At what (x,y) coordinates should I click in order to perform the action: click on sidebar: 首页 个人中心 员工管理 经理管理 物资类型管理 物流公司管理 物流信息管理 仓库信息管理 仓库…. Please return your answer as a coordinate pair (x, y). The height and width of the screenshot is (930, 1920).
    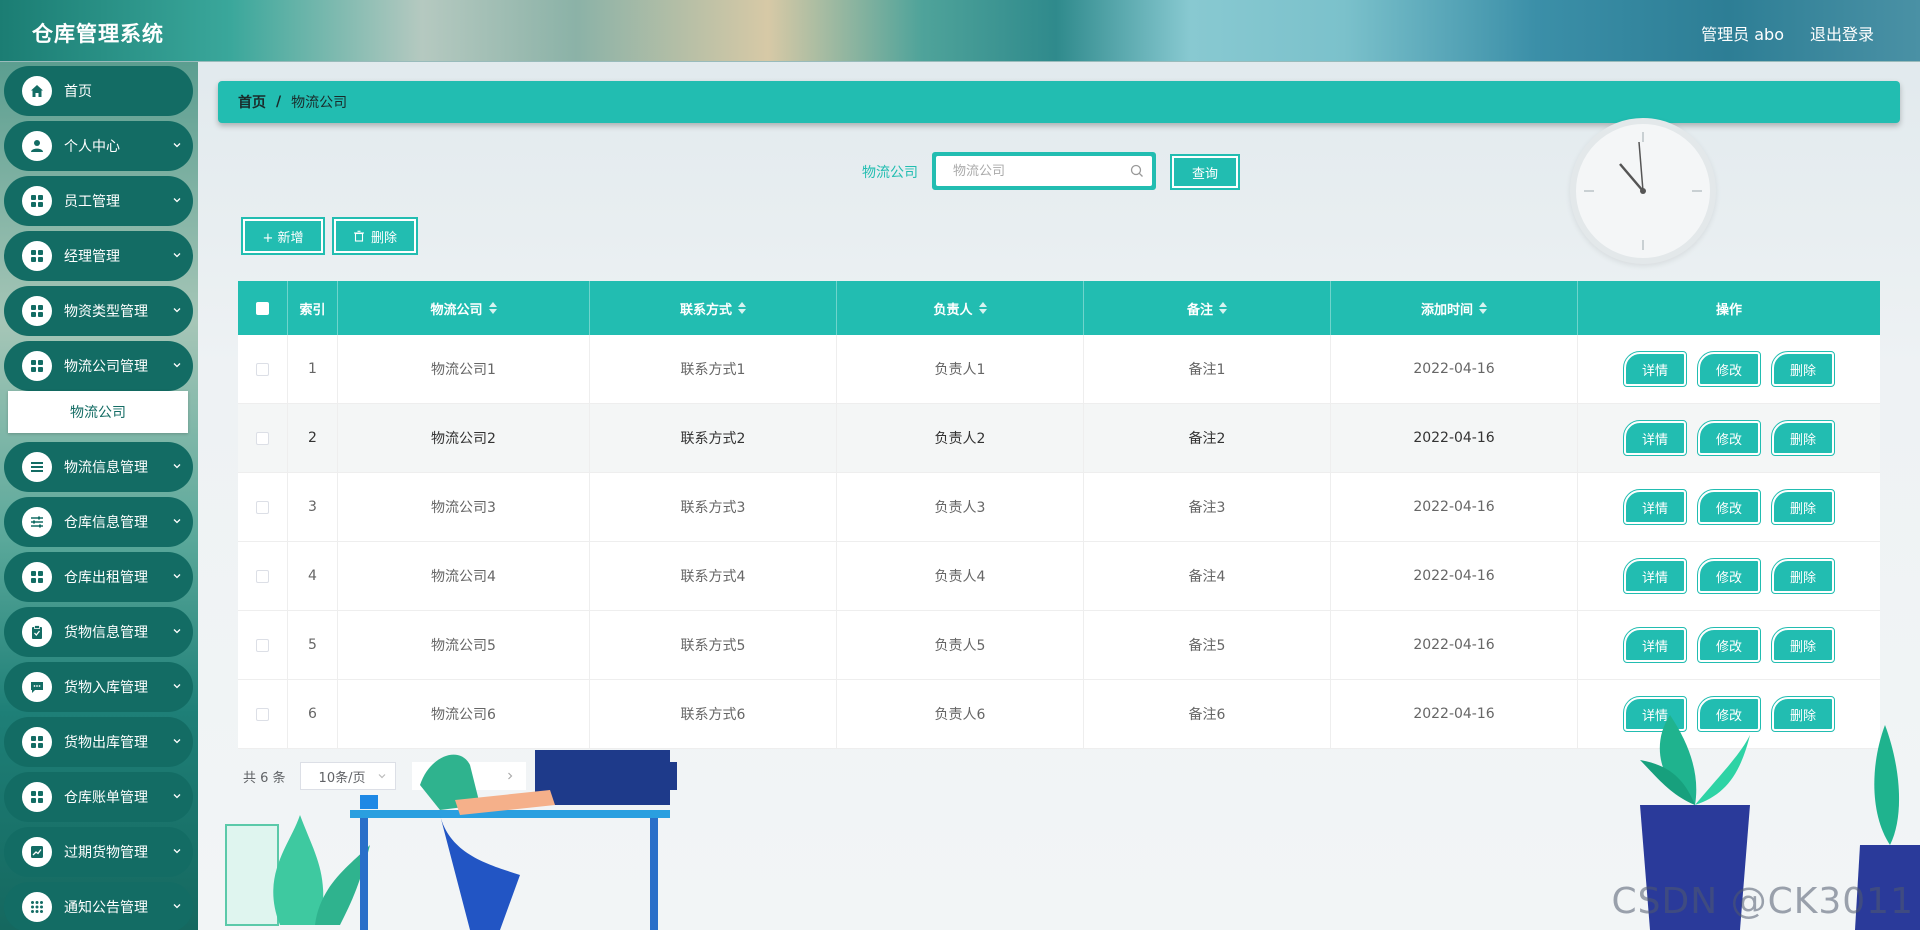
    Looking at the image, I should click on (99, 496).